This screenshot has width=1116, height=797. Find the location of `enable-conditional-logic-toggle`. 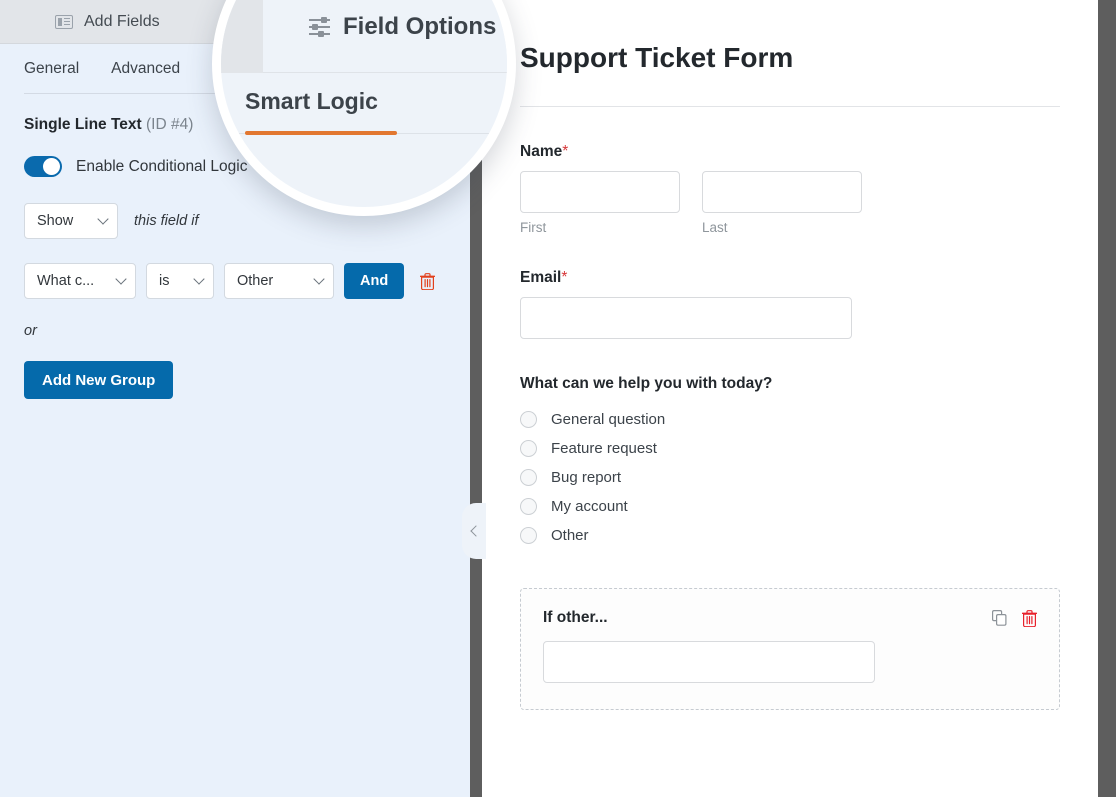

enable-conditional-logic-toggle is located at coordinates (43, 166).